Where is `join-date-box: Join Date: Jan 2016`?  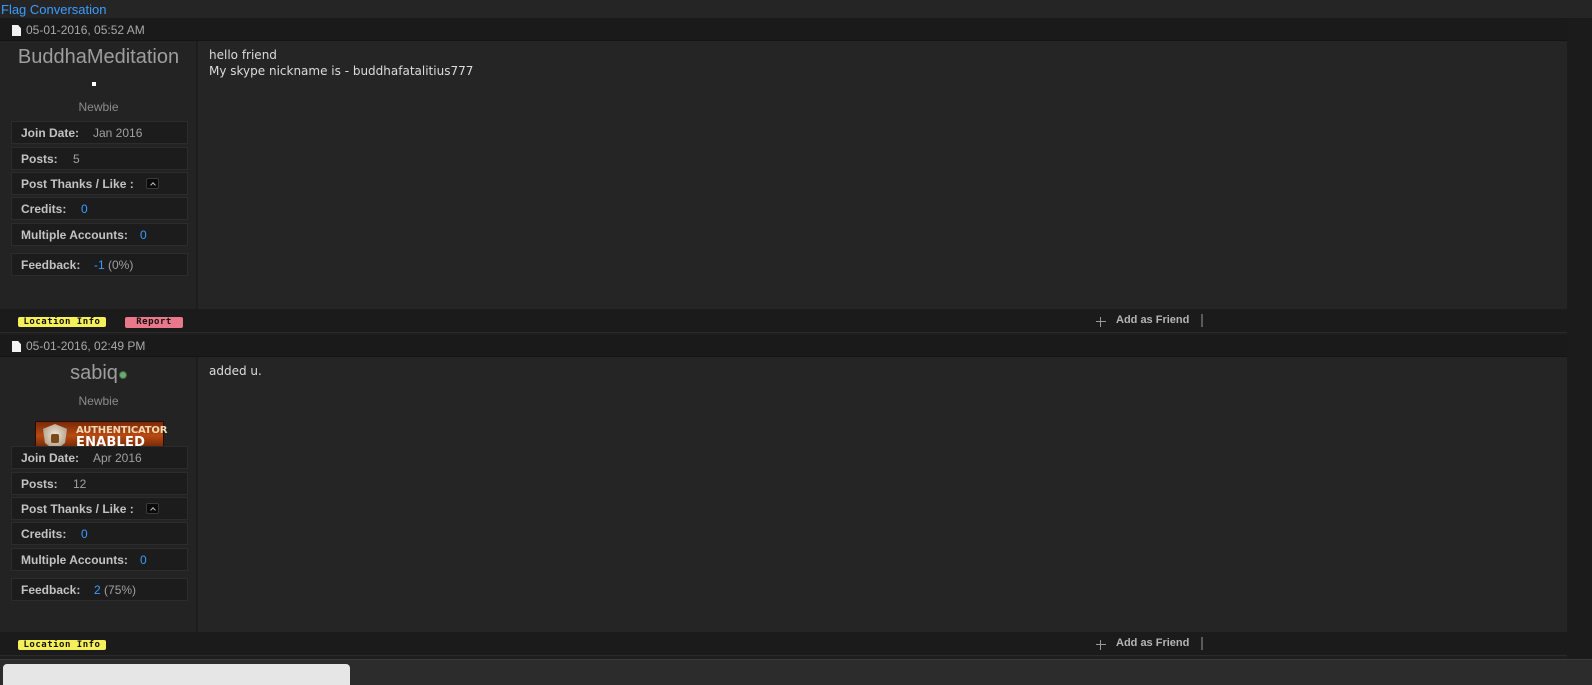
join-date-box: Join Date: Jan 2016 is located at coordinates (99, 132).